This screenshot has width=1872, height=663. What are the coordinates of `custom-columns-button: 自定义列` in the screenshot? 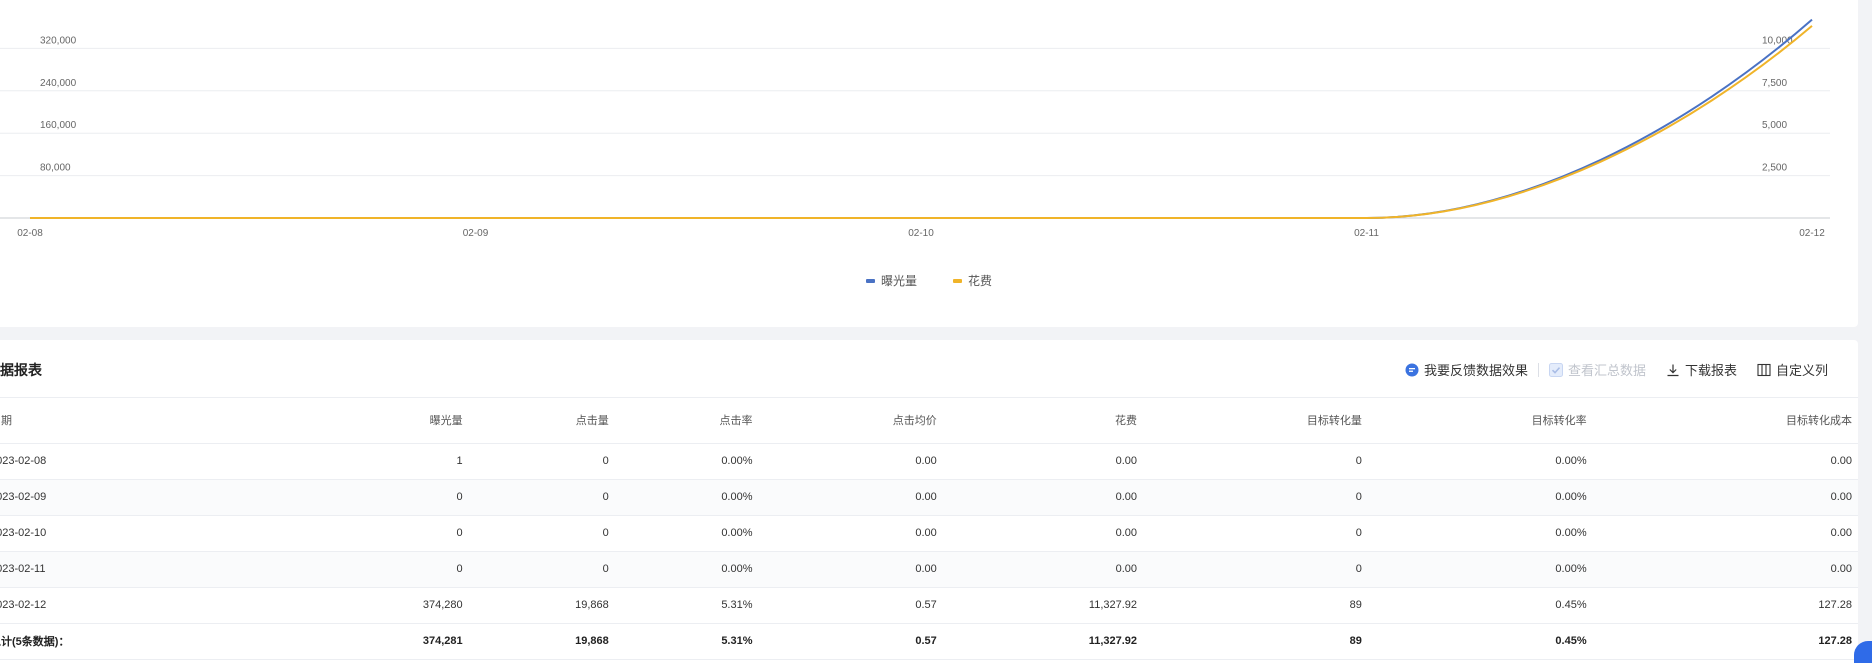 It's located at (1792, 369).